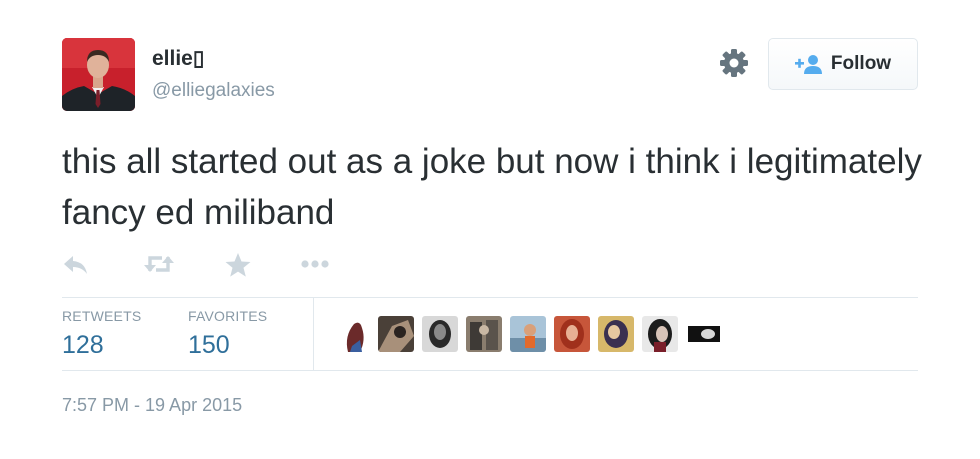 The image size is (980, 459). What do you see at coordinates (76, 266) in the screenshot?
I see `reply-icon` at bounding box center [76, 266].